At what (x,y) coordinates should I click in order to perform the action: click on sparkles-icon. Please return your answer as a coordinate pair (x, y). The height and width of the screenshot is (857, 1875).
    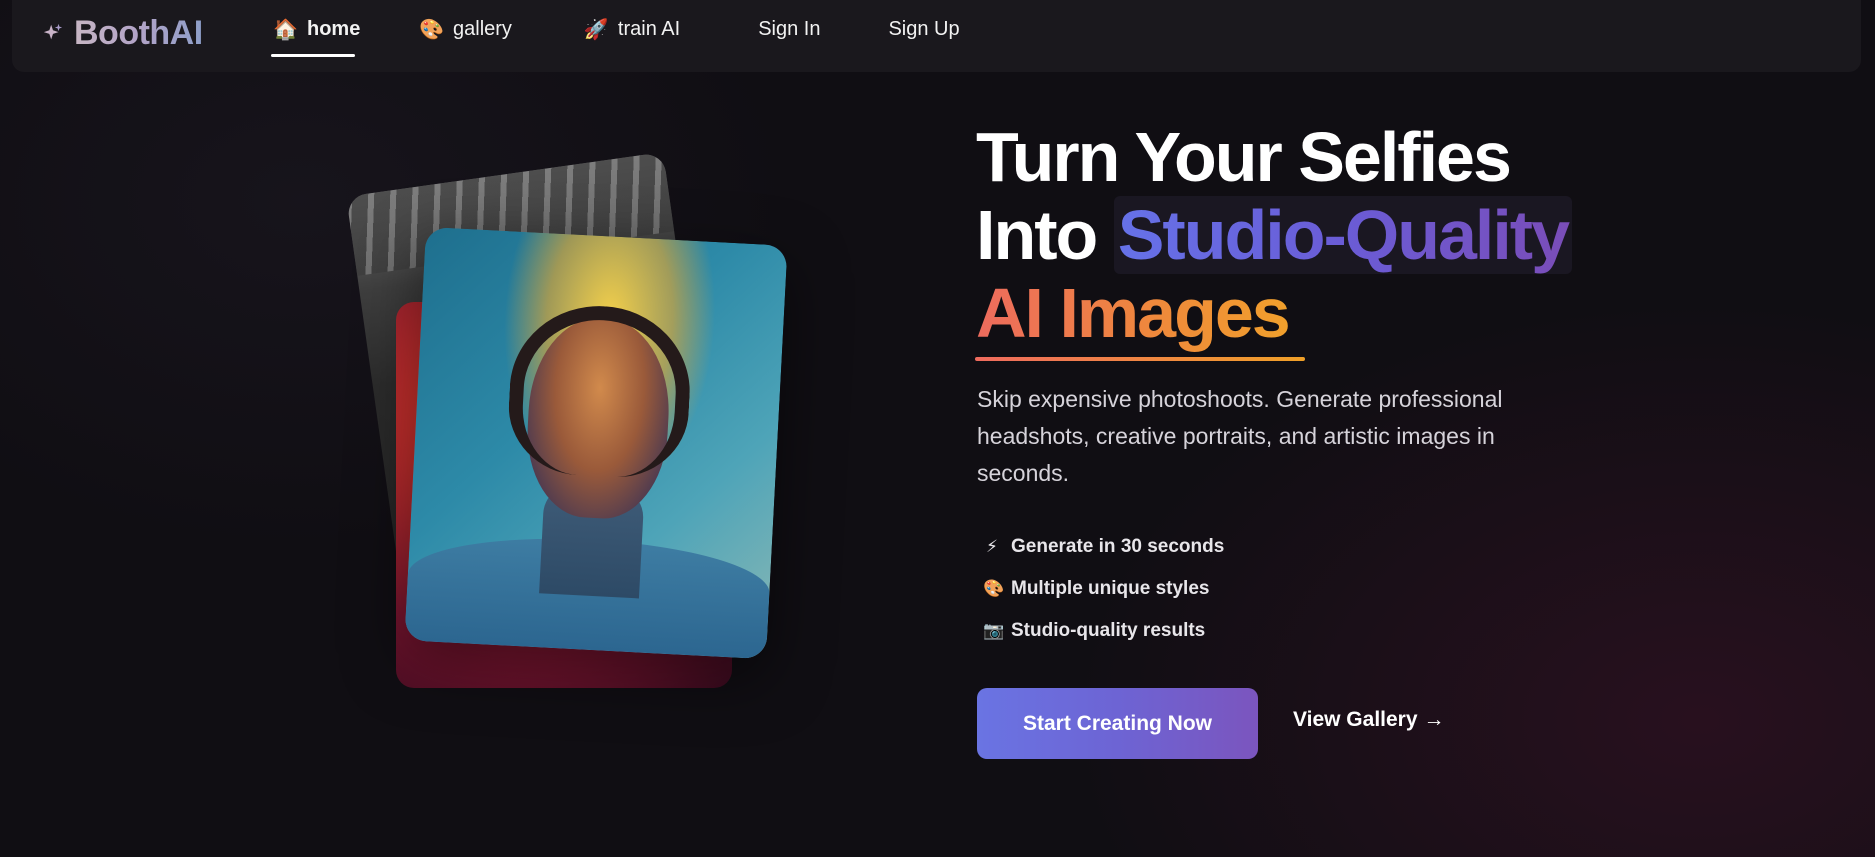
    Looking at the image, I should click on (53, 31).